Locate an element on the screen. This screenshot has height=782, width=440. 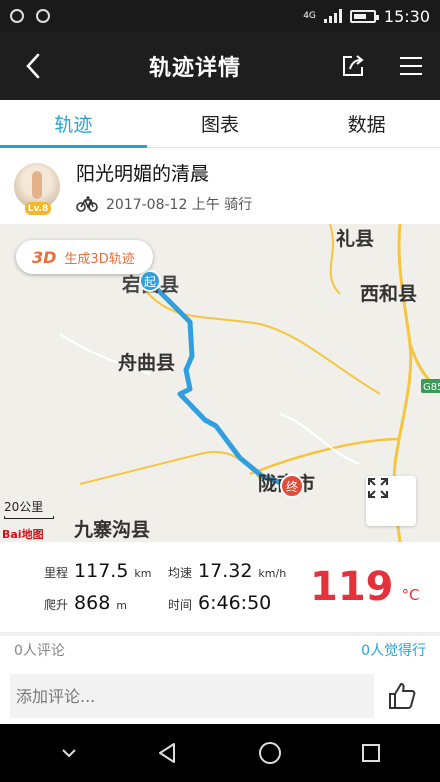
notification-icon is located at coordinates (17, 16).